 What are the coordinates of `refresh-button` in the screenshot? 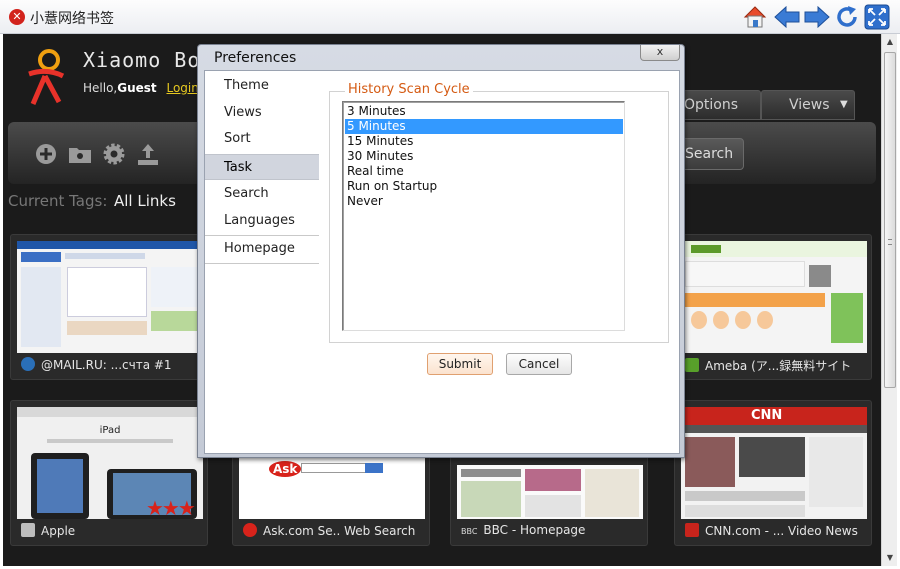 It's located at (847, 17).